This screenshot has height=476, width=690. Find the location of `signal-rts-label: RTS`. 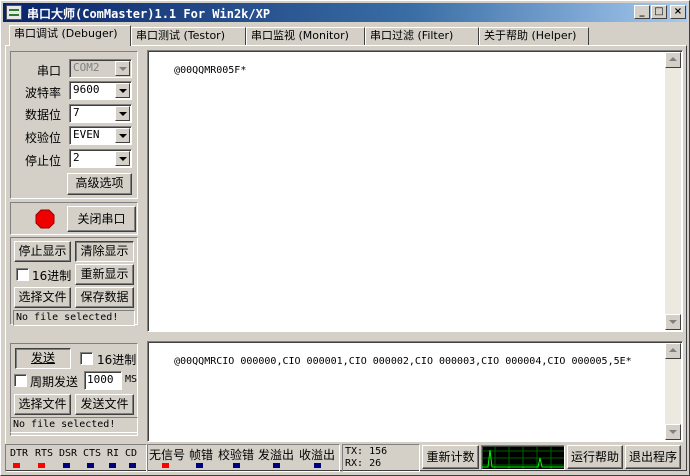

signal-rts-label: RTS is located at coordinates (44, 453).